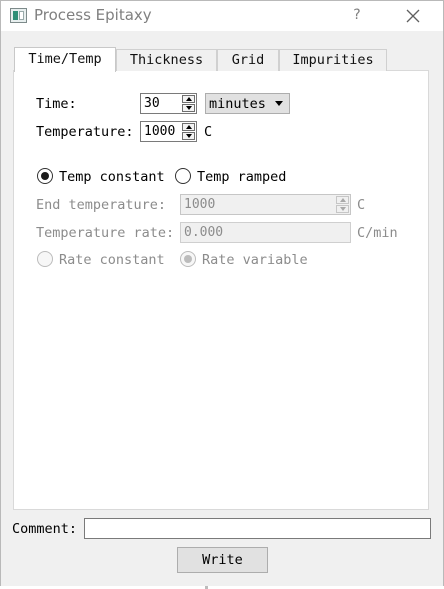 The width and height of the screenshot is (444, 589). I want to click on time-unit-value: minutes, so click(237, 104).